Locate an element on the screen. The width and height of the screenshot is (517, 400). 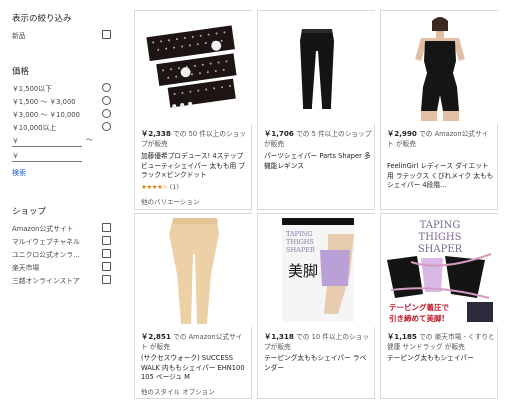
product-title: テーピング太ももシェイパー ラベンダー is located at coordinates (318, 363).